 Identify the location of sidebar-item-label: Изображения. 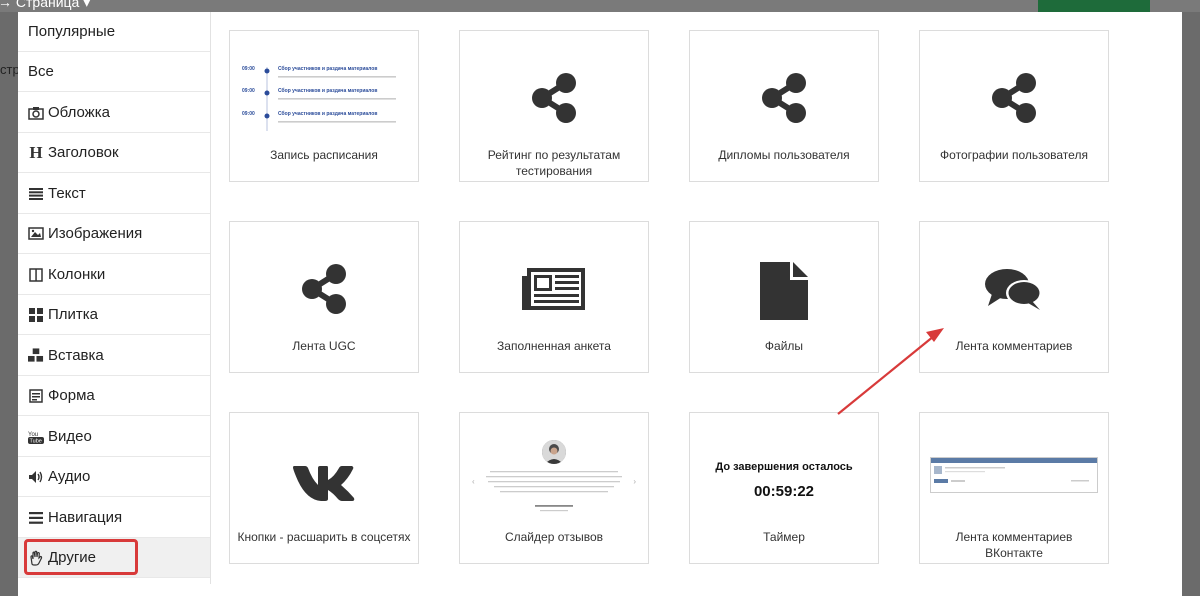
(95, 233).